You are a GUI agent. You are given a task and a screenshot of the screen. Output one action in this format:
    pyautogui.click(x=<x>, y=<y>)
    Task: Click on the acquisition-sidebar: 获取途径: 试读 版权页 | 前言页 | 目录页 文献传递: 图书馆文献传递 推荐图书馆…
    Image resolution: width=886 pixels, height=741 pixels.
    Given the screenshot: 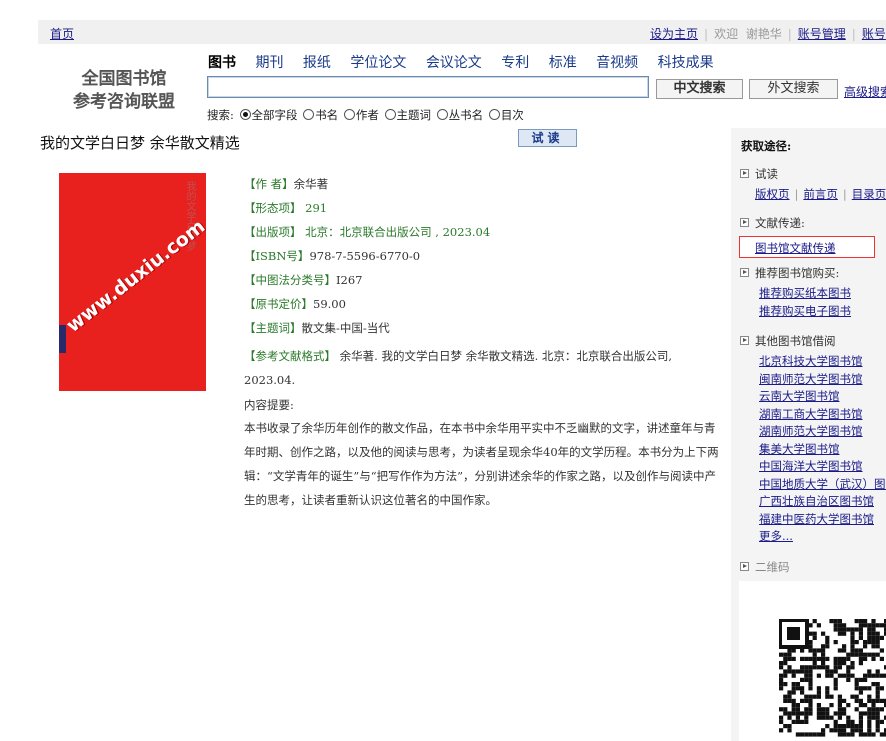 What is the action you would take?
    pyautogui.click(x=808, y=434)
    